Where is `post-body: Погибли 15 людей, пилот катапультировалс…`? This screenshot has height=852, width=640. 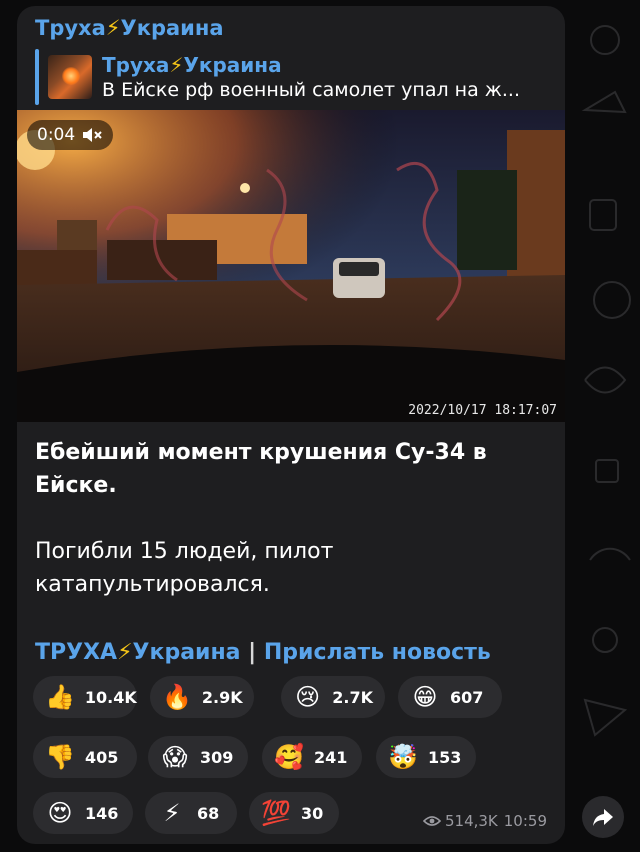
post-body: Погибли 15 людей, пилот катапультировалс… is located at coordinates (184, 568).